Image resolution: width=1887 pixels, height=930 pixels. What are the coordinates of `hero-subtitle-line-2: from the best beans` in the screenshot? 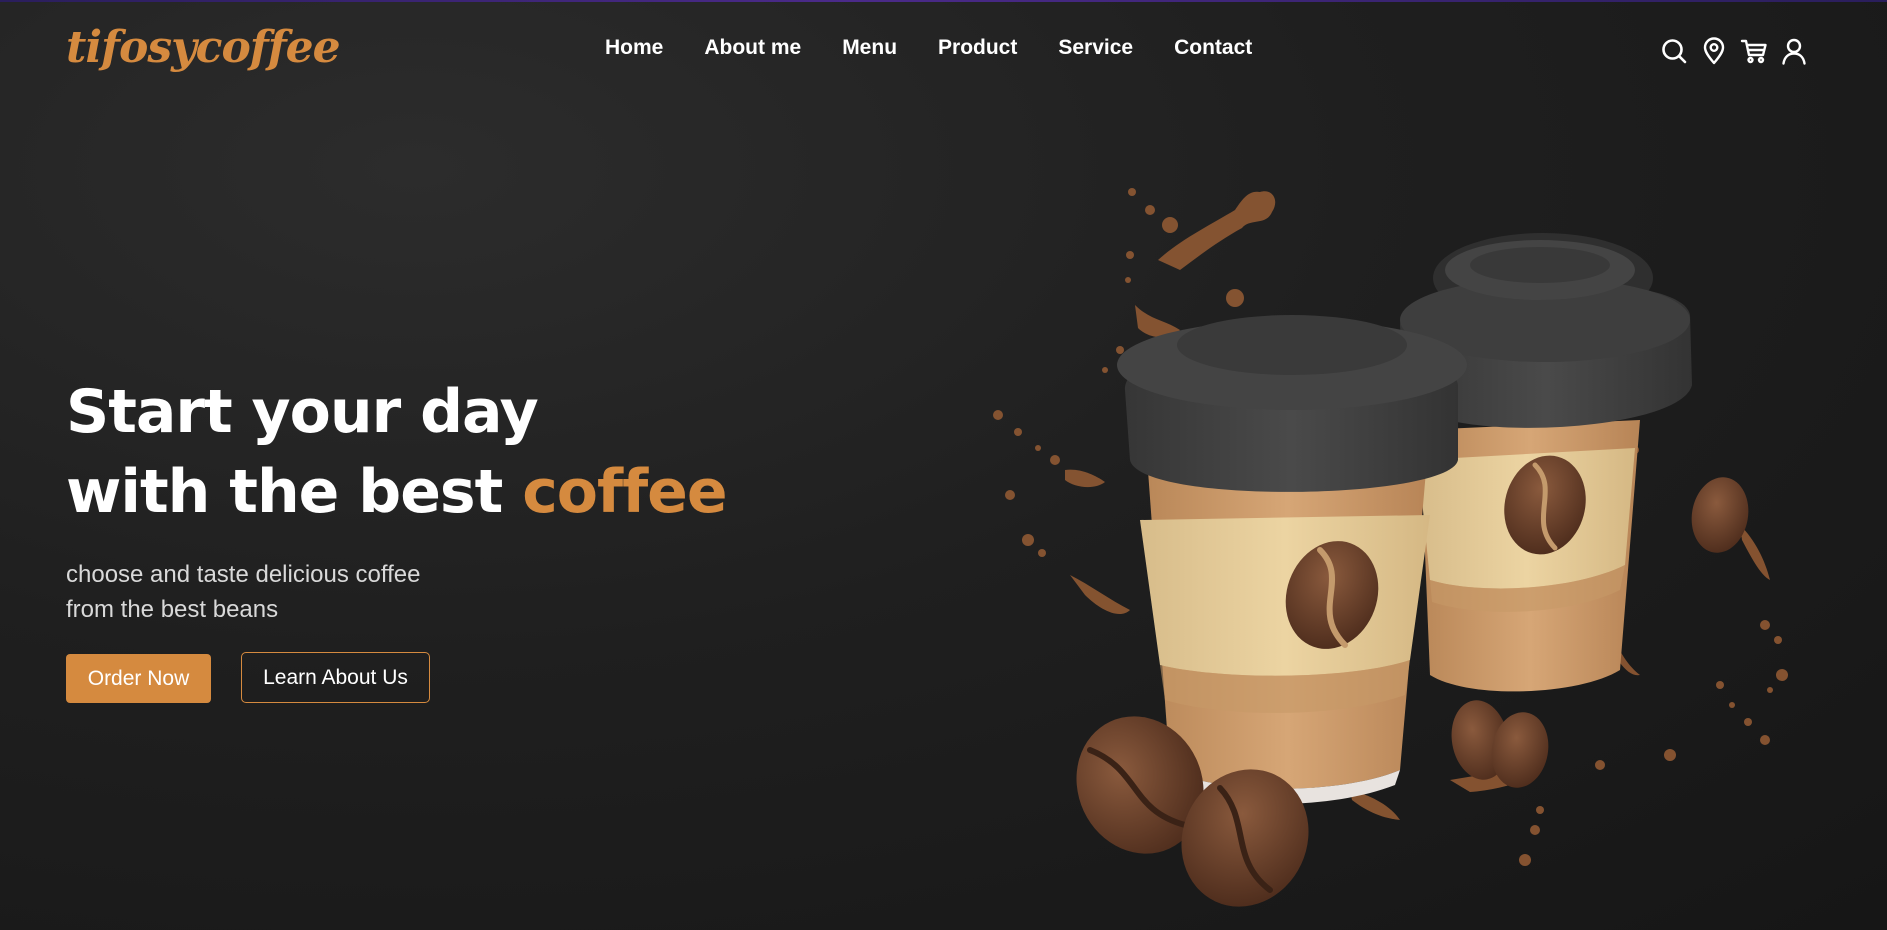 It's located at (172, 609).